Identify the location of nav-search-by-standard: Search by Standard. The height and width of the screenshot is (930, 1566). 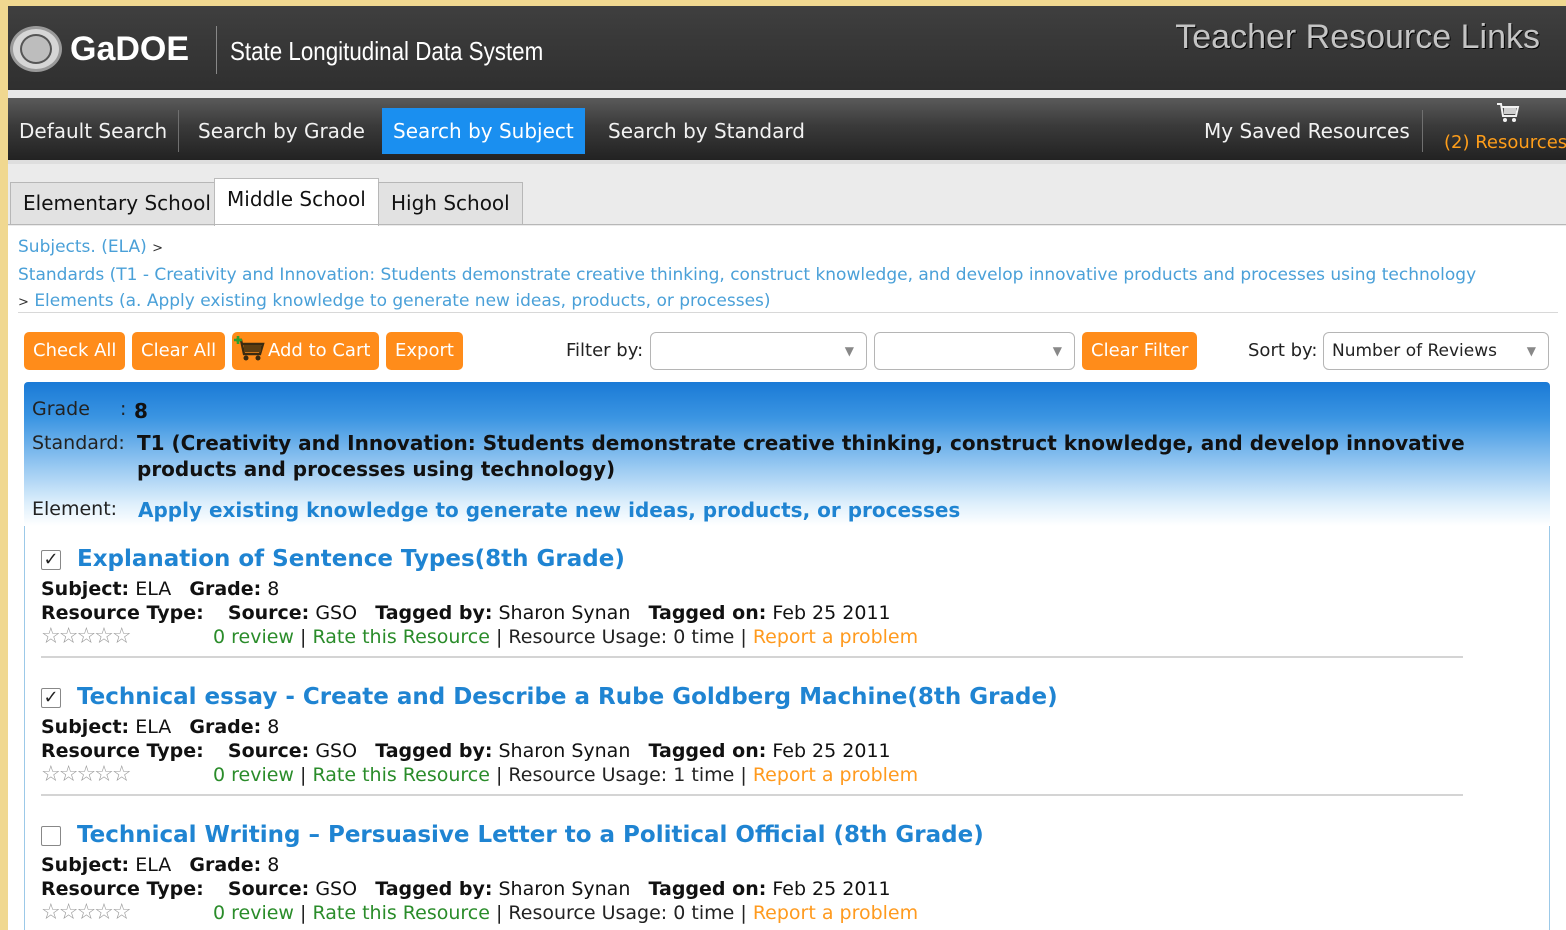
(706, 131).